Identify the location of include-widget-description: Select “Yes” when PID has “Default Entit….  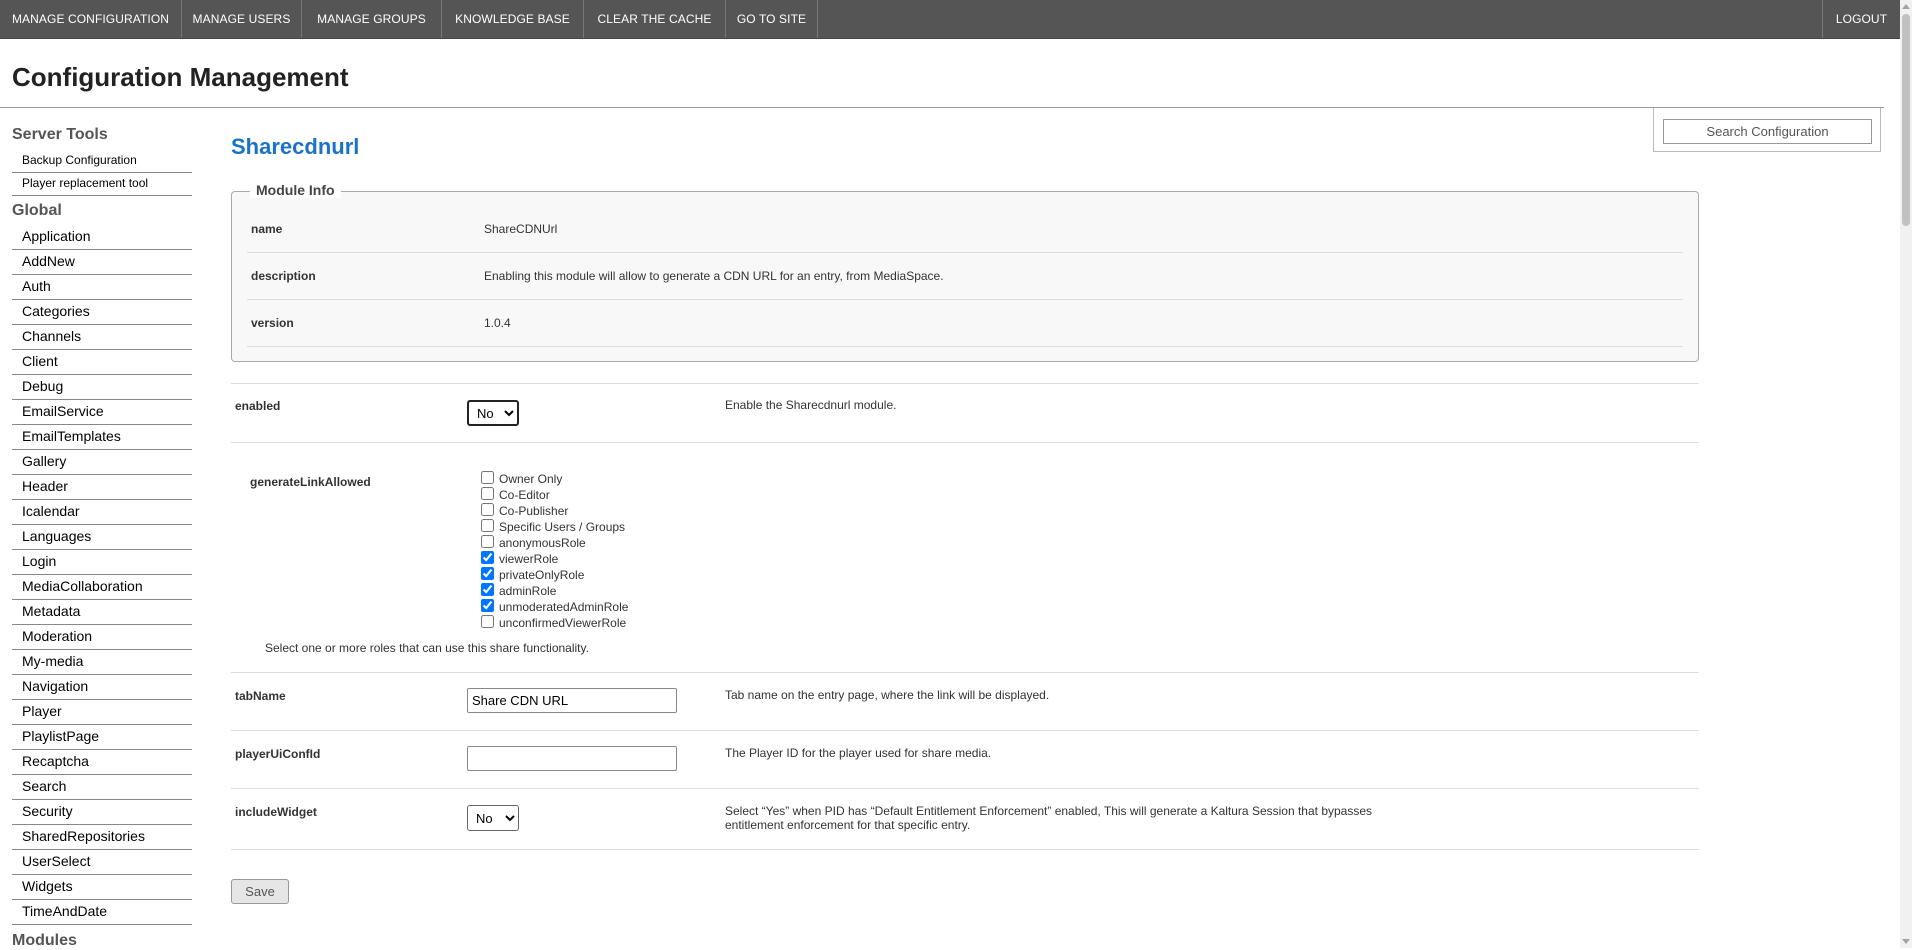
(1049, 811).